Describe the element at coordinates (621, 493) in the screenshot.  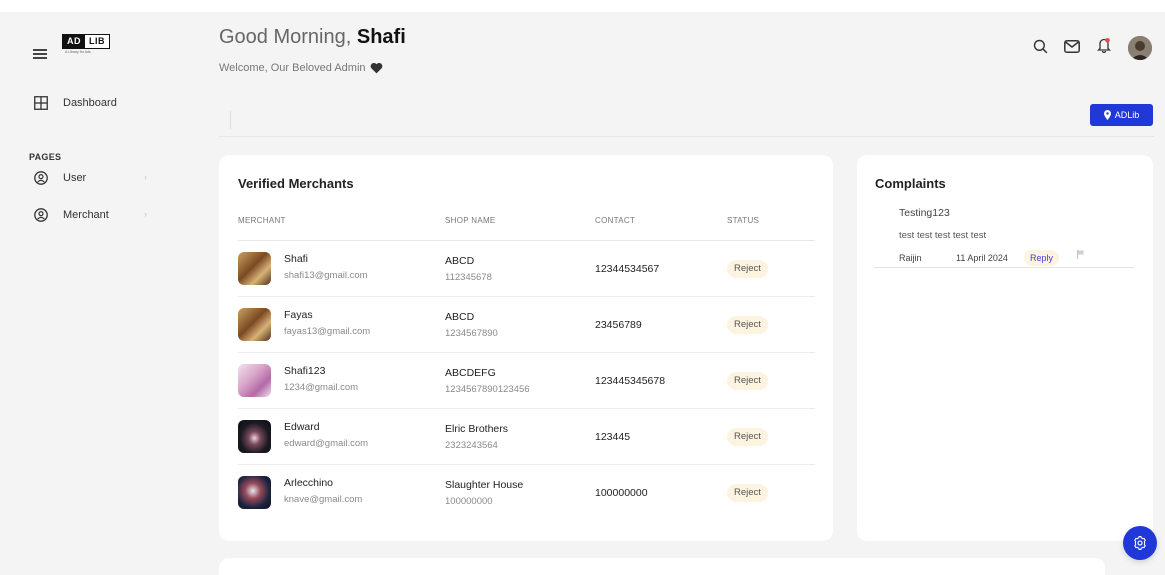
I see `merchant-contact: 100000000` at that location.